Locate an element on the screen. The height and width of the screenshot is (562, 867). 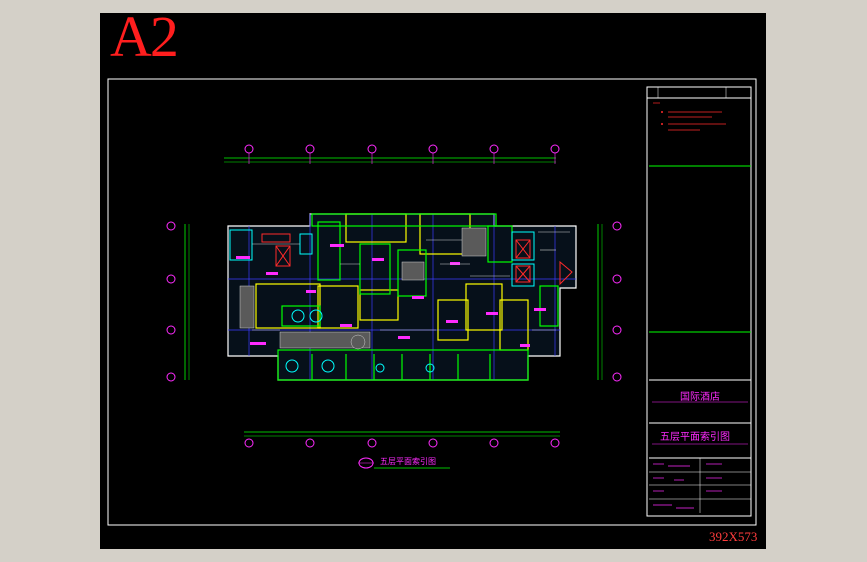
bottom-dimension-line is located at coordinates (402, 439).